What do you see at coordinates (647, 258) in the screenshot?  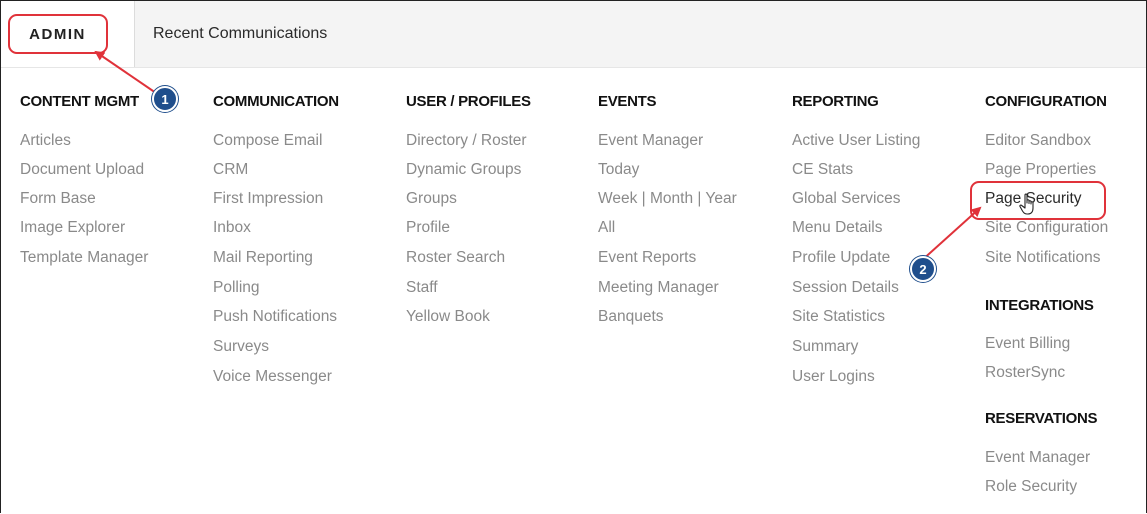 I see `menu-item-event-reports: Event Reports` at bounding box center [647, 258].